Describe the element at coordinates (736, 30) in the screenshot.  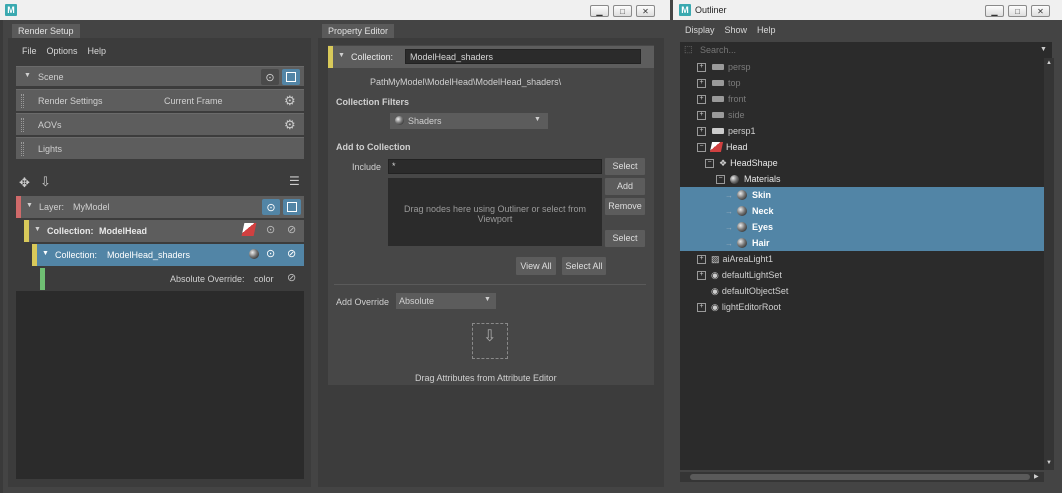
I see `menu-show: Show` at that location.